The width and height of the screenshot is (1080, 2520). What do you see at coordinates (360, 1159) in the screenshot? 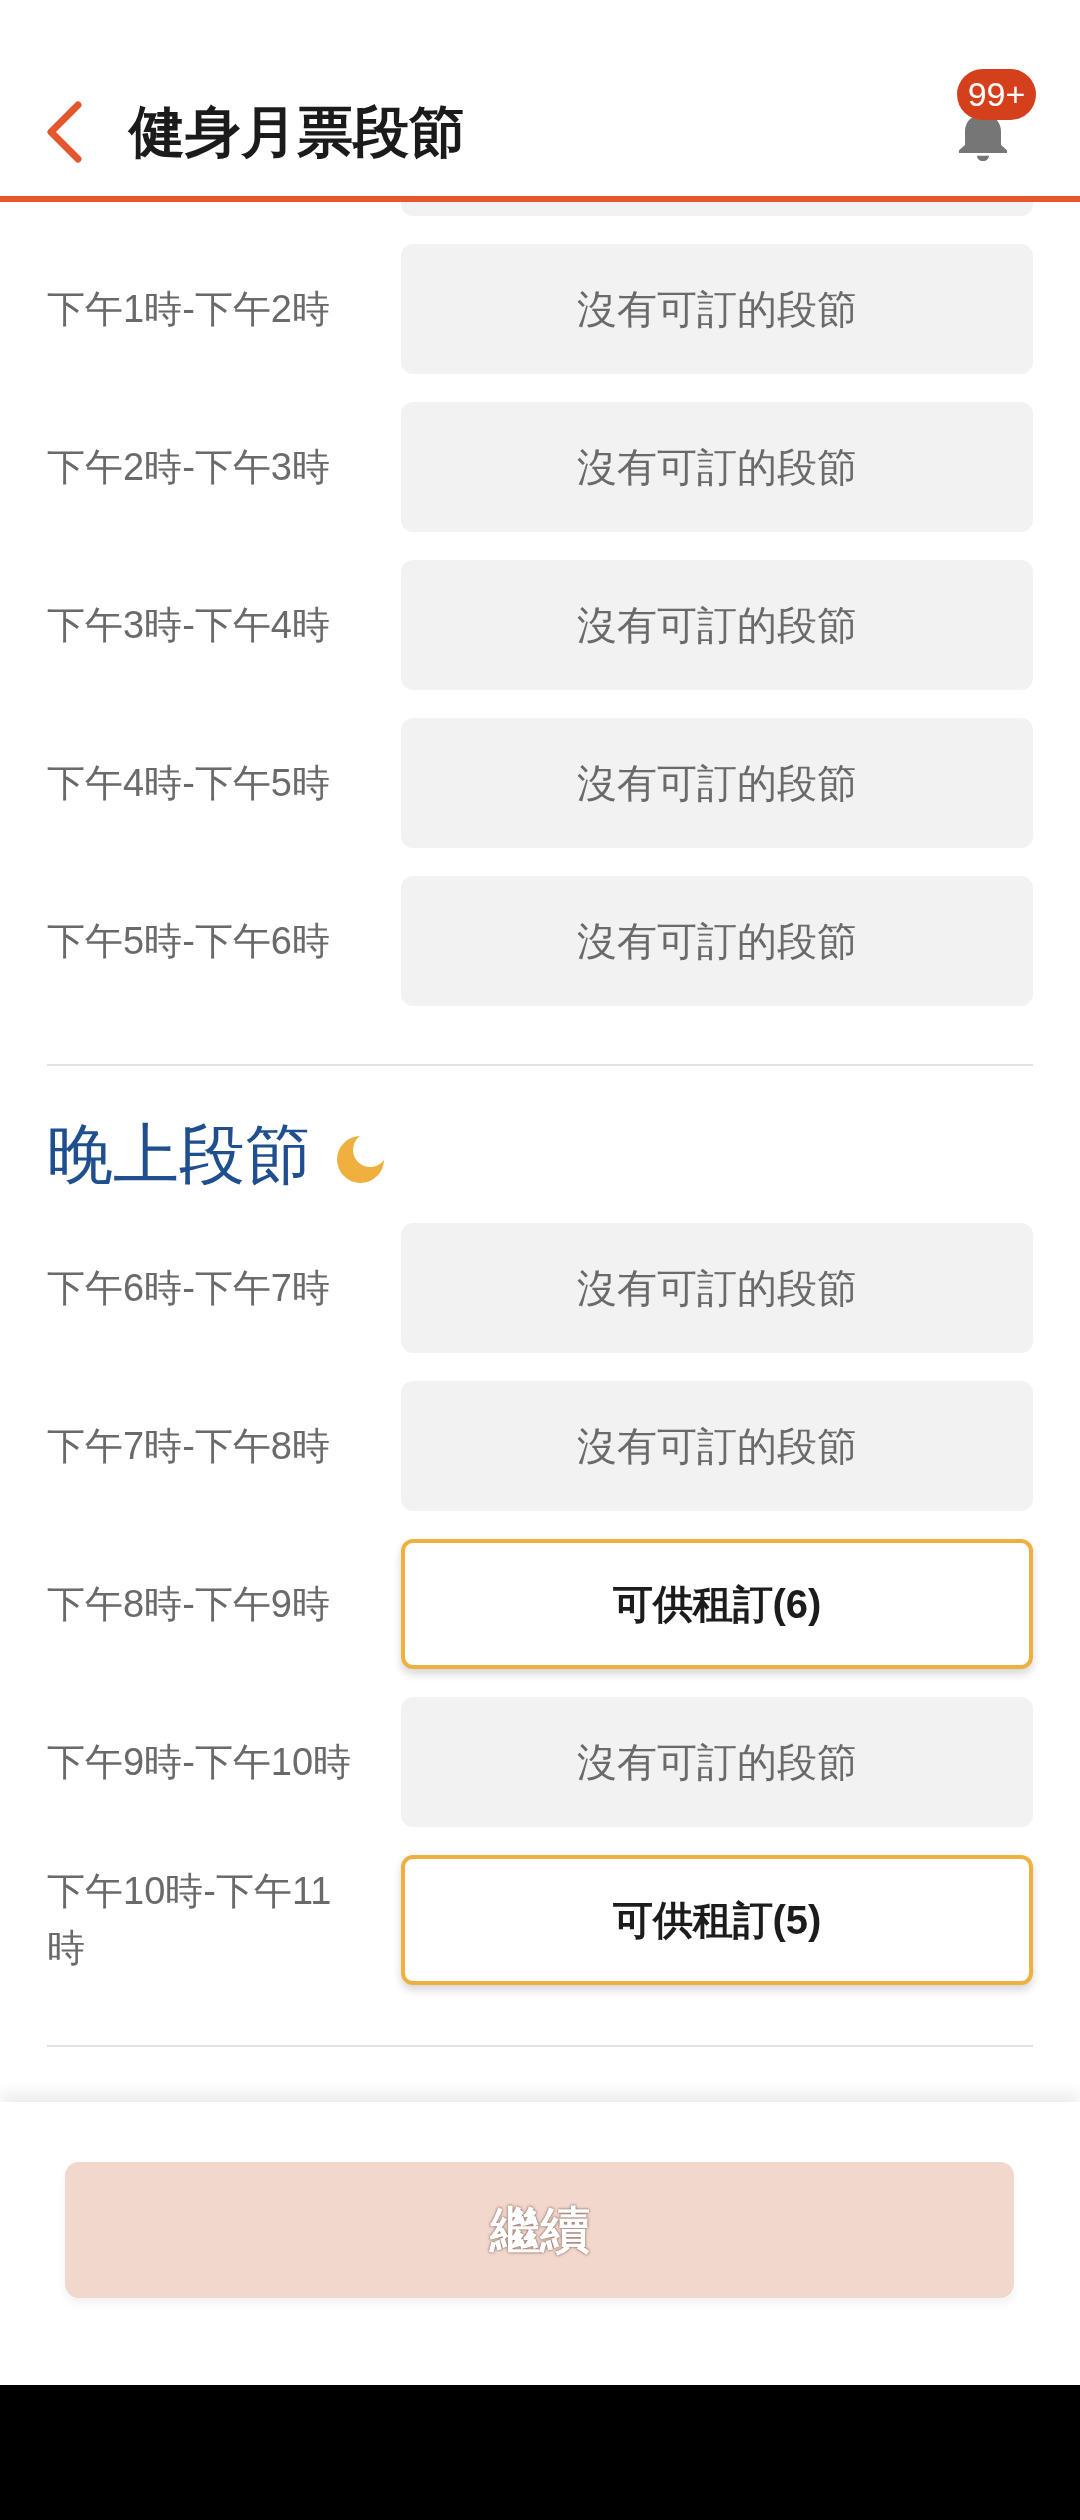
I see `moon-icon` at bounding box center [360, 1159].